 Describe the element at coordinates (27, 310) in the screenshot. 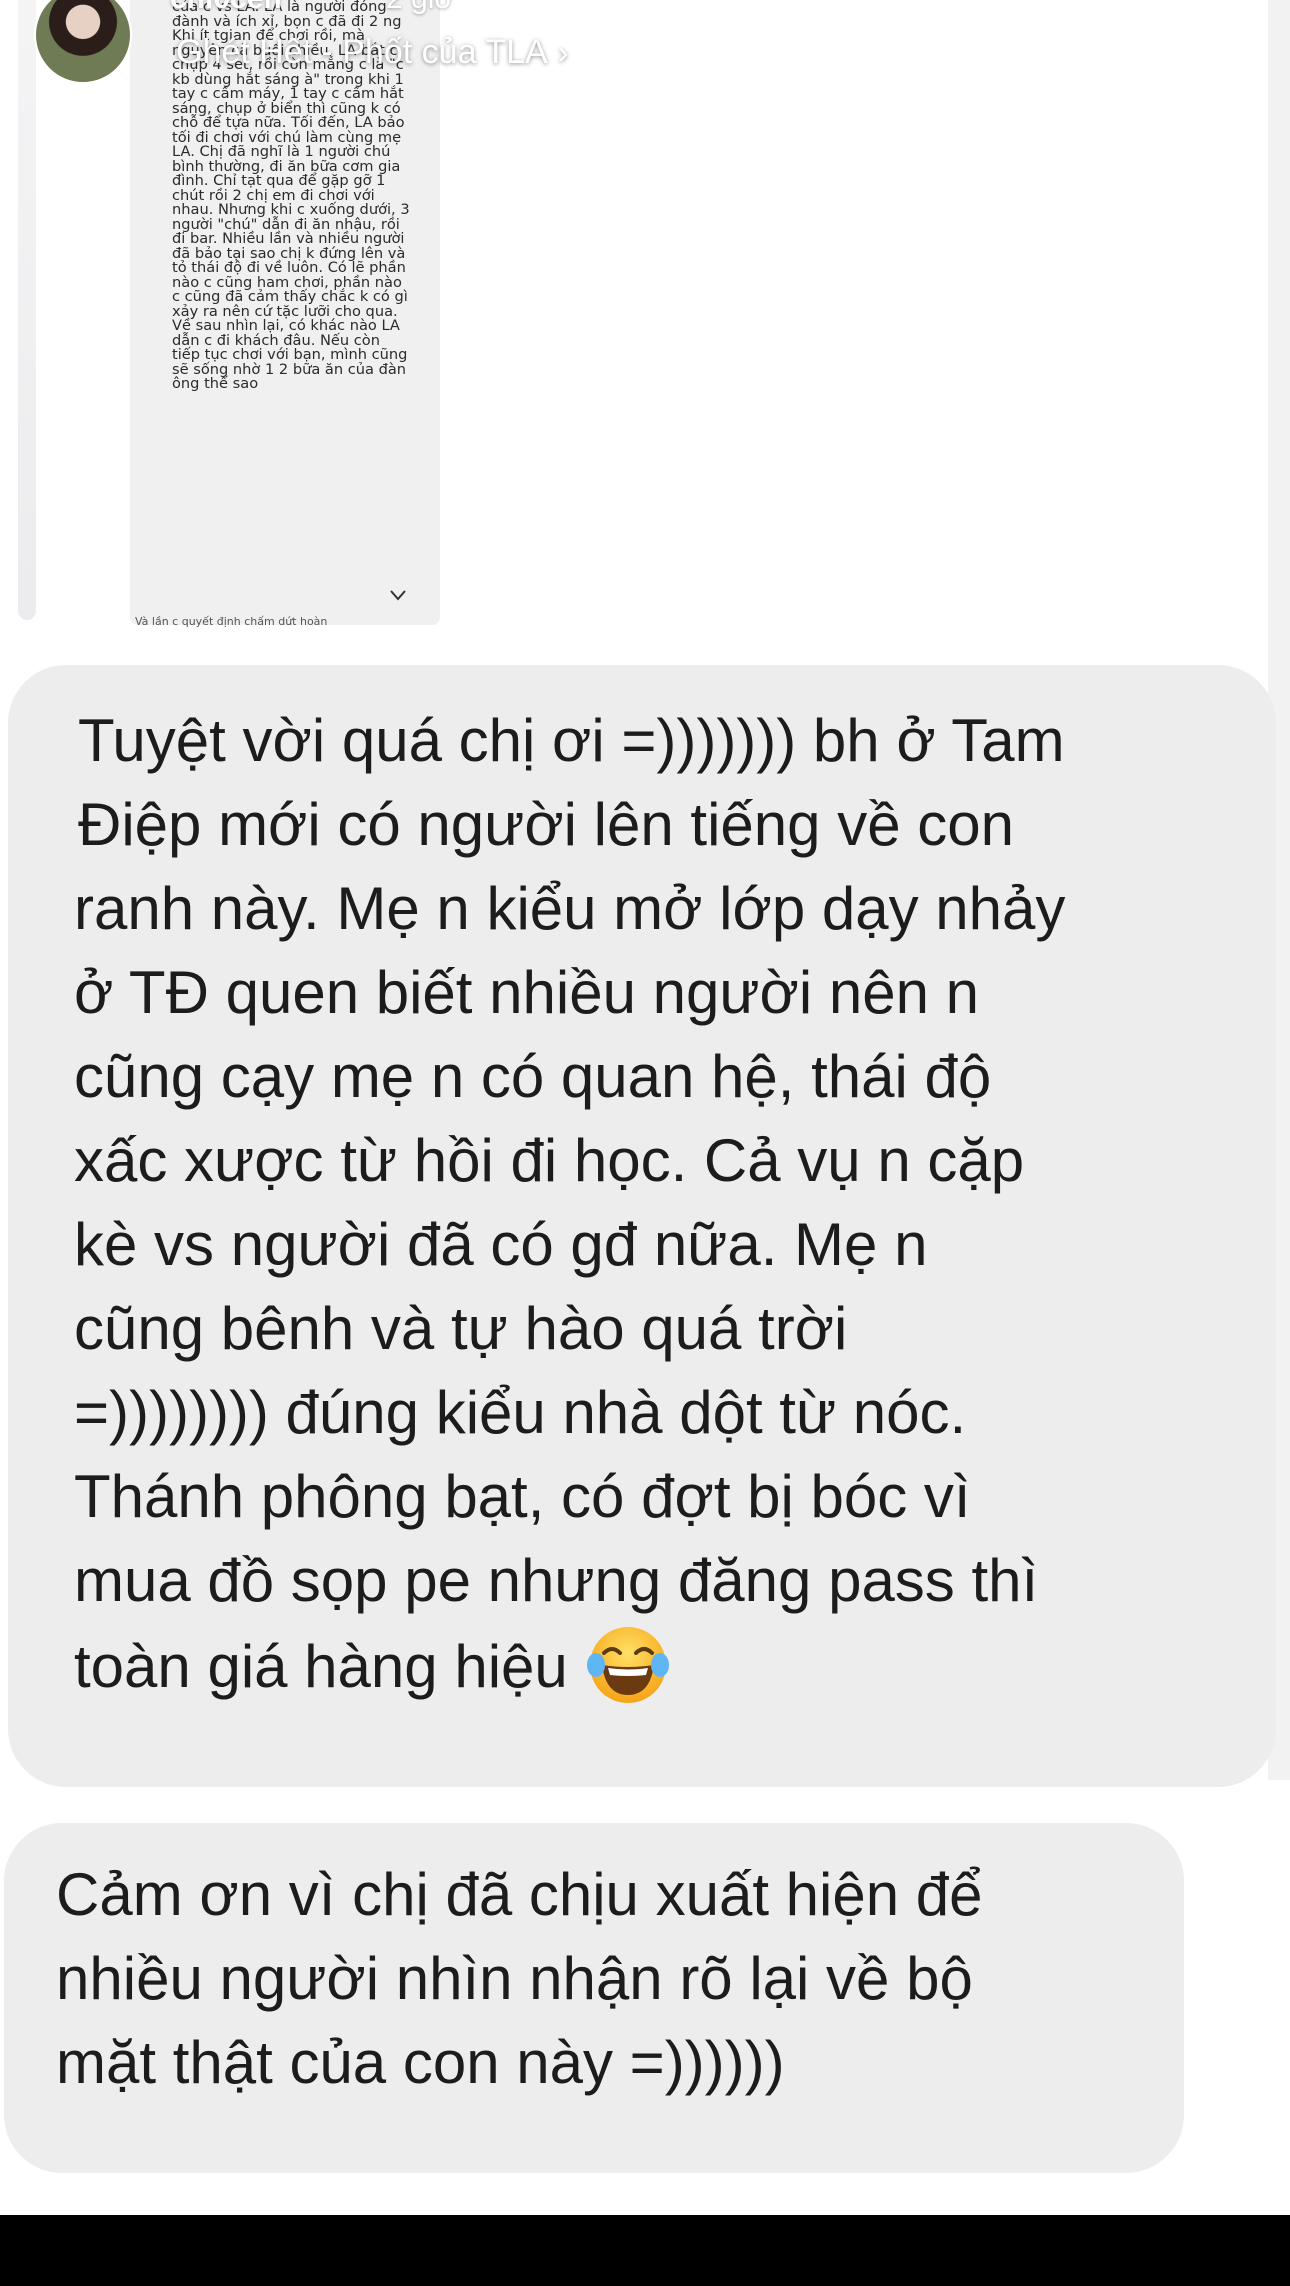

I see `left-rail` at that location.